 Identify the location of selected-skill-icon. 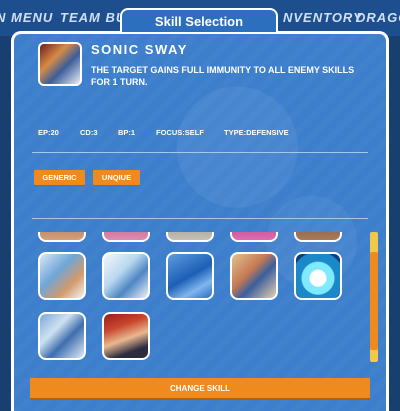
(60, 64).